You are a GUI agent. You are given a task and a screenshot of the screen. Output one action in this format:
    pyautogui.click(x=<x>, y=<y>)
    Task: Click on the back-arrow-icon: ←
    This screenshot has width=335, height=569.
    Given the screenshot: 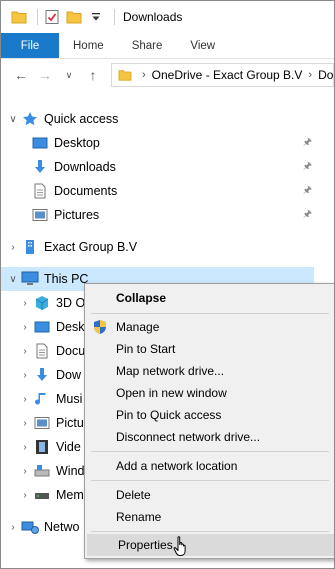 What is the action you would take?
    pyautogui.click(x=21, y=75)
    